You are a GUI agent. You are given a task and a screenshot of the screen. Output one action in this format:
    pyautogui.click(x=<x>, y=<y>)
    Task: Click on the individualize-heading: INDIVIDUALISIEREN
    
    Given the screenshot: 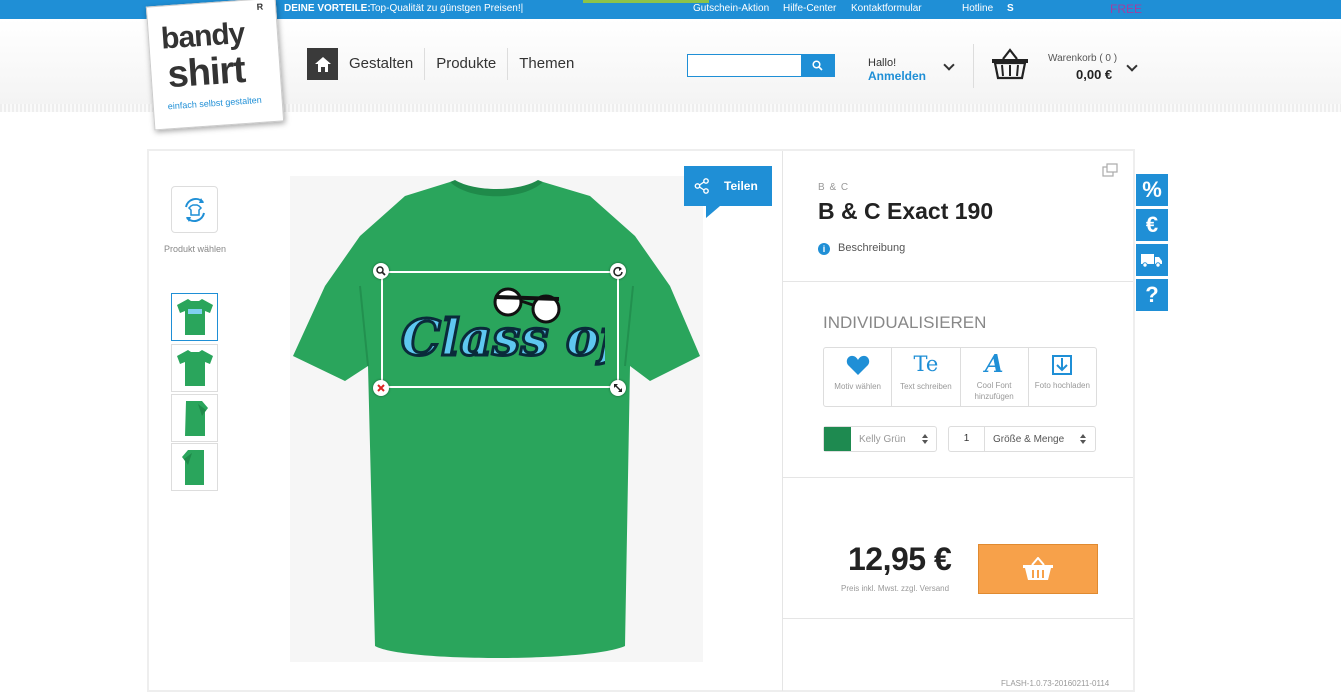 What is the action you would take?
    pyautogui.click(x=905, y=322)
    